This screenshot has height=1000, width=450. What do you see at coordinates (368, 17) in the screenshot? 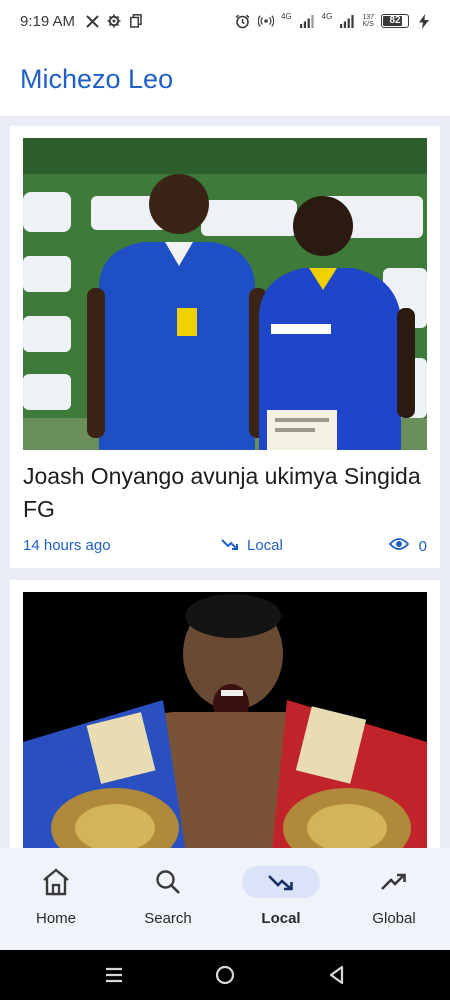
I see `network-speed-value: 137` at bounding box center [368, 17].